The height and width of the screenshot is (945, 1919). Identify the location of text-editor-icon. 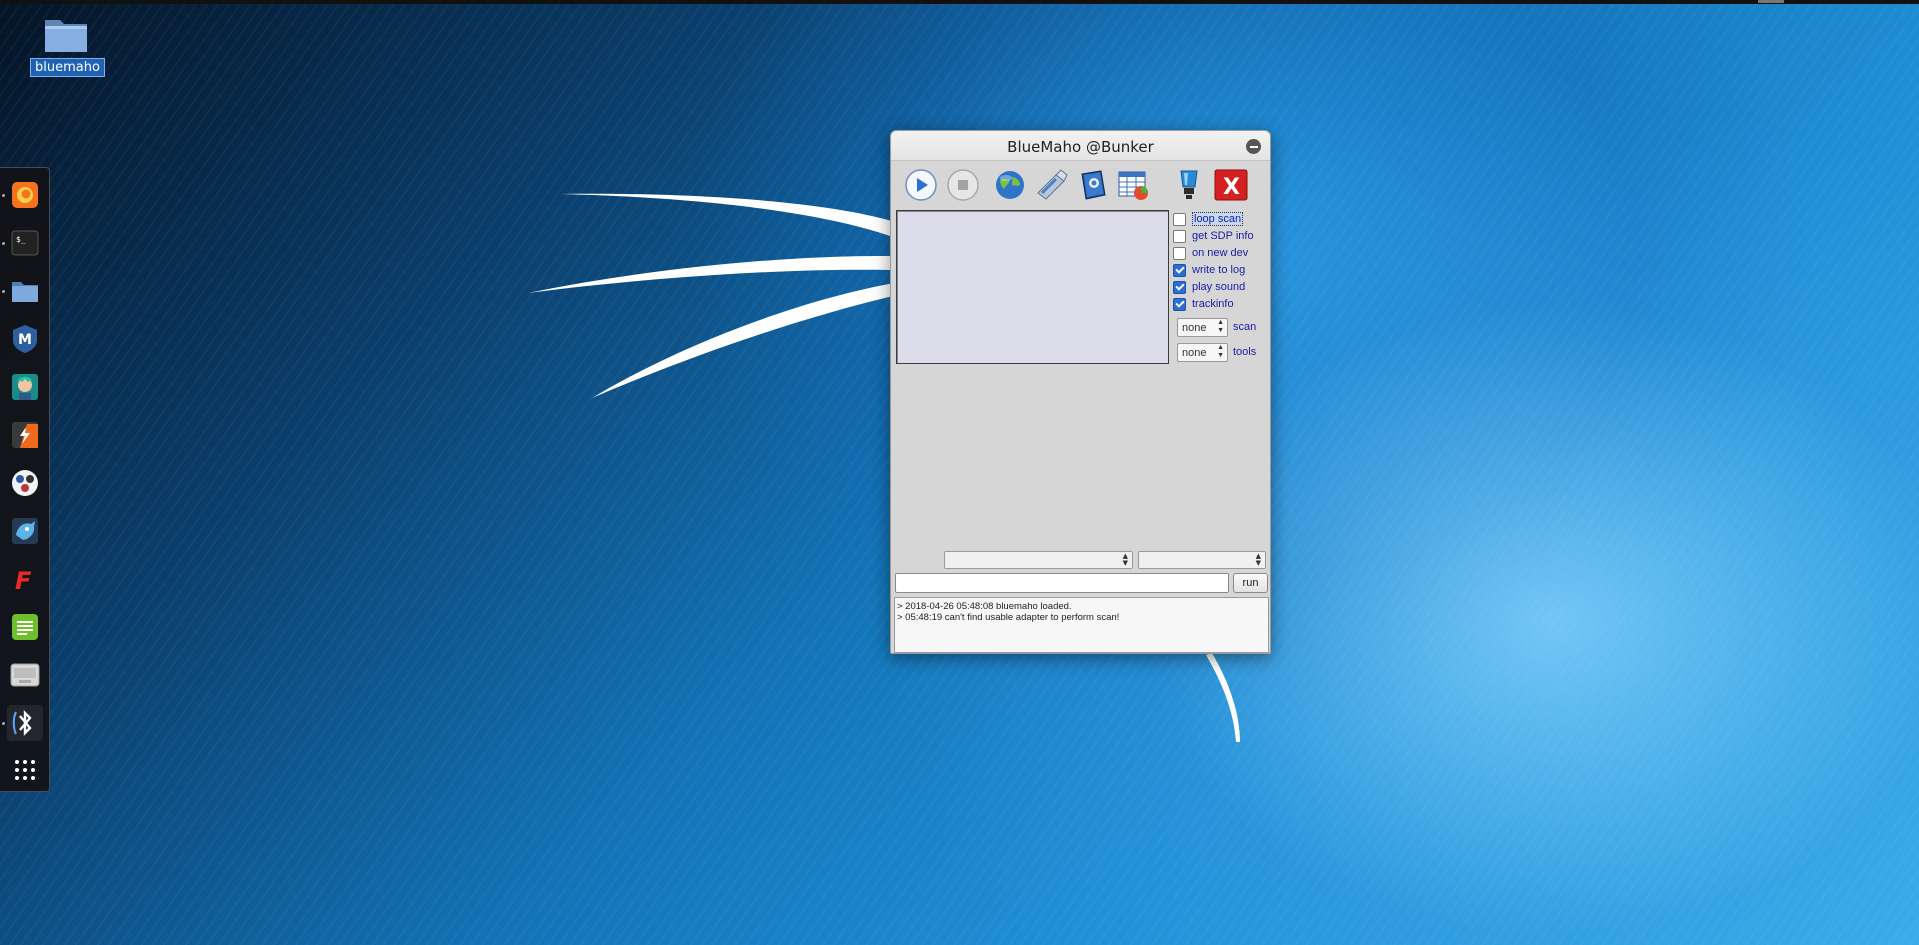
(25, 627).